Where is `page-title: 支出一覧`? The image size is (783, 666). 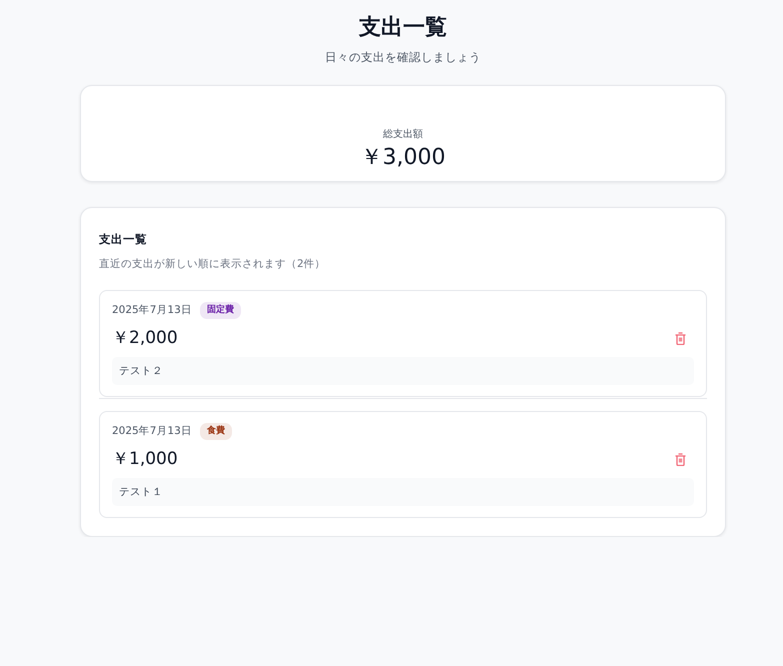
page-title: 支出一覧 is located at coordinates (403, 28).